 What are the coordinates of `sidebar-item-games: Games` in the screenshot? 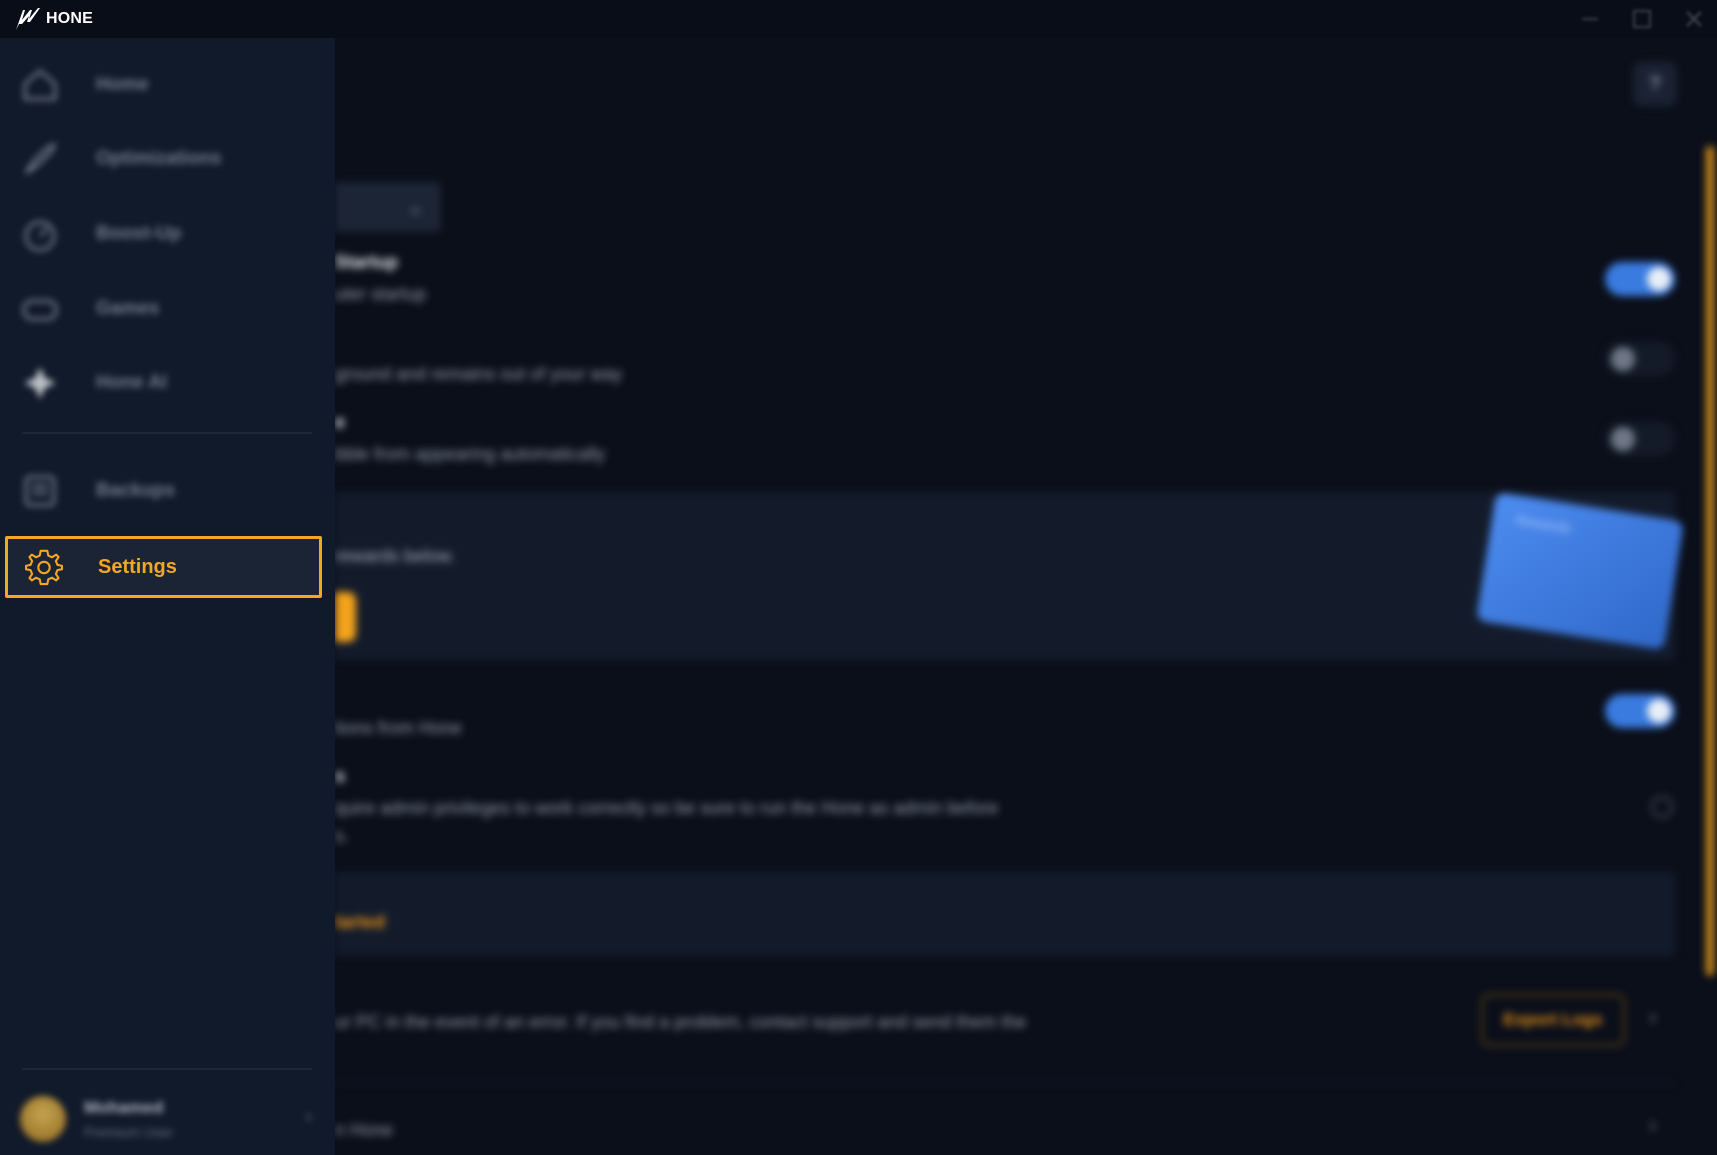 It's located at (170, 309).